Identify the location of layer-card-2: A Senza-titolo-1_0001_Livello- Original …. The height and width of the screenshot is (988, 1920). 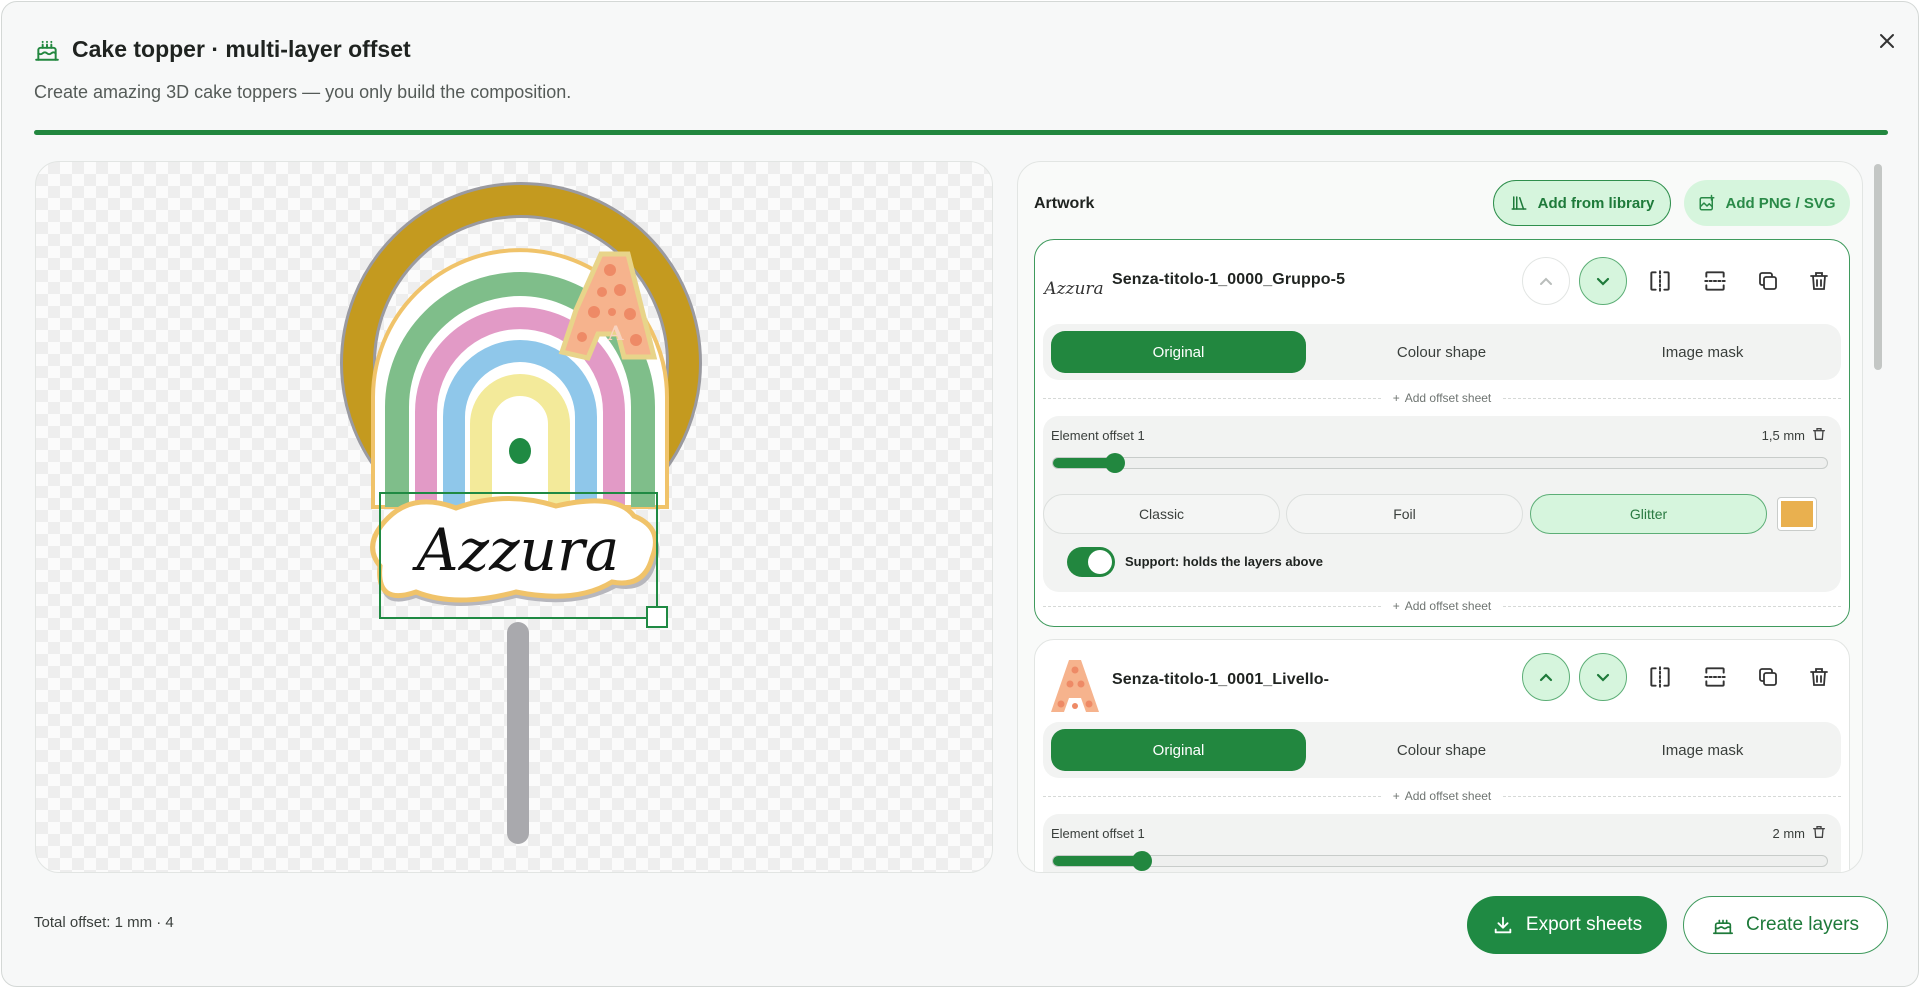
(1442, 755).